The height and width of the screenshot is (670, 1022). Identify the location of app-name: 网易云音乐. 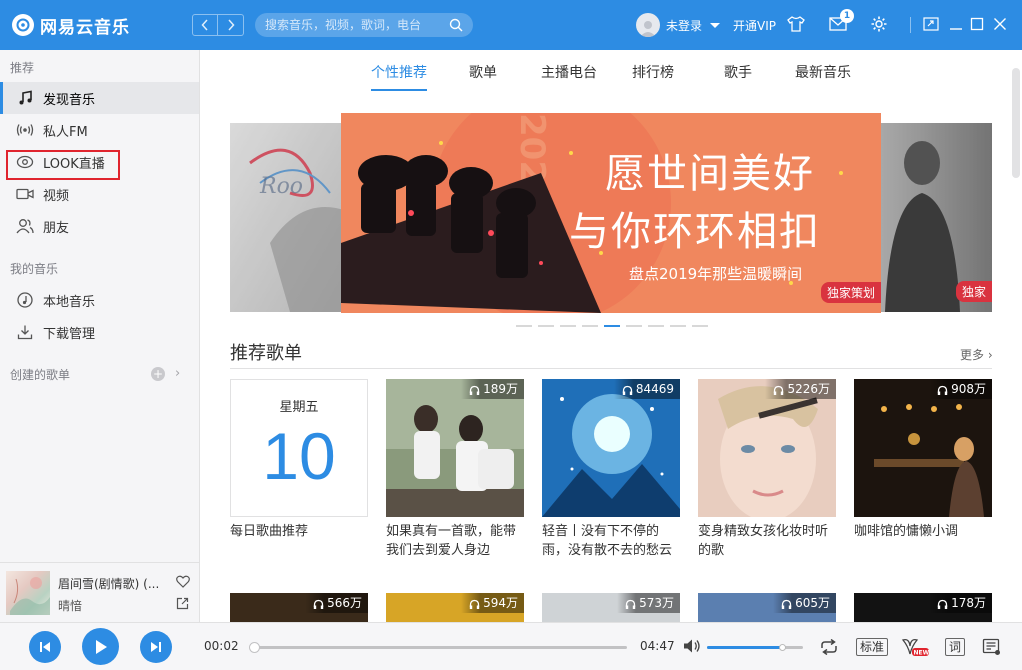
(85, 27).